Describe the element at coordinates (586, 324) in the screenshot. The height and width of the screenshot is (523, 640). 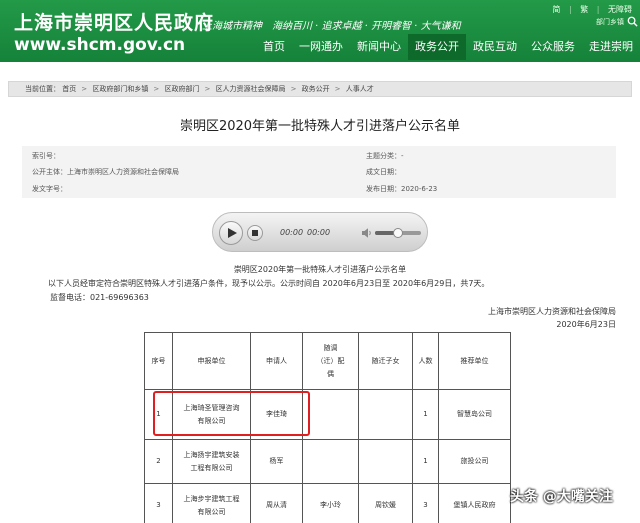
I see `signing-date: 2020年6月23日` at that location.